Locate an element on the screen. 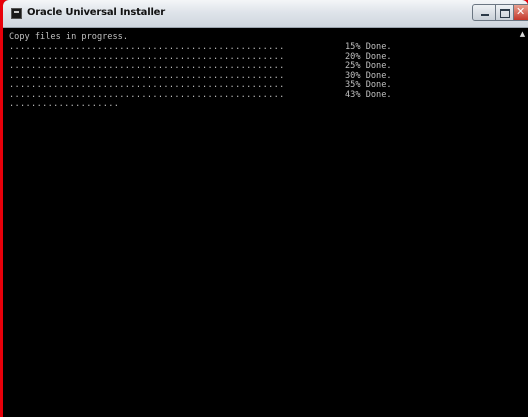 The height and width of the screenshot is (417, 528). window-title: Oracle Universal Installer is located at coordinates (96, 12).